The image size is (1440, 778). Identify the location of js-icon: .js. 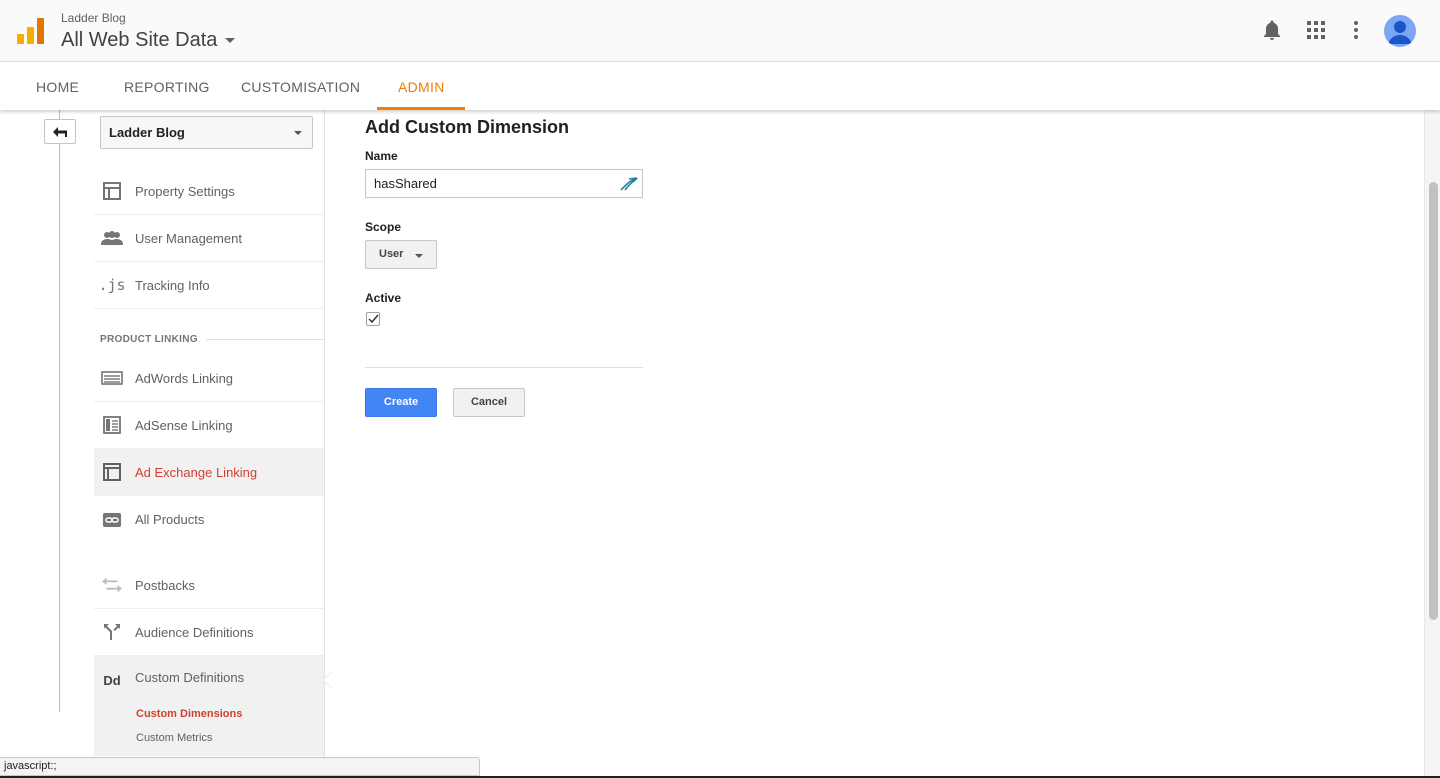
(112, 285).